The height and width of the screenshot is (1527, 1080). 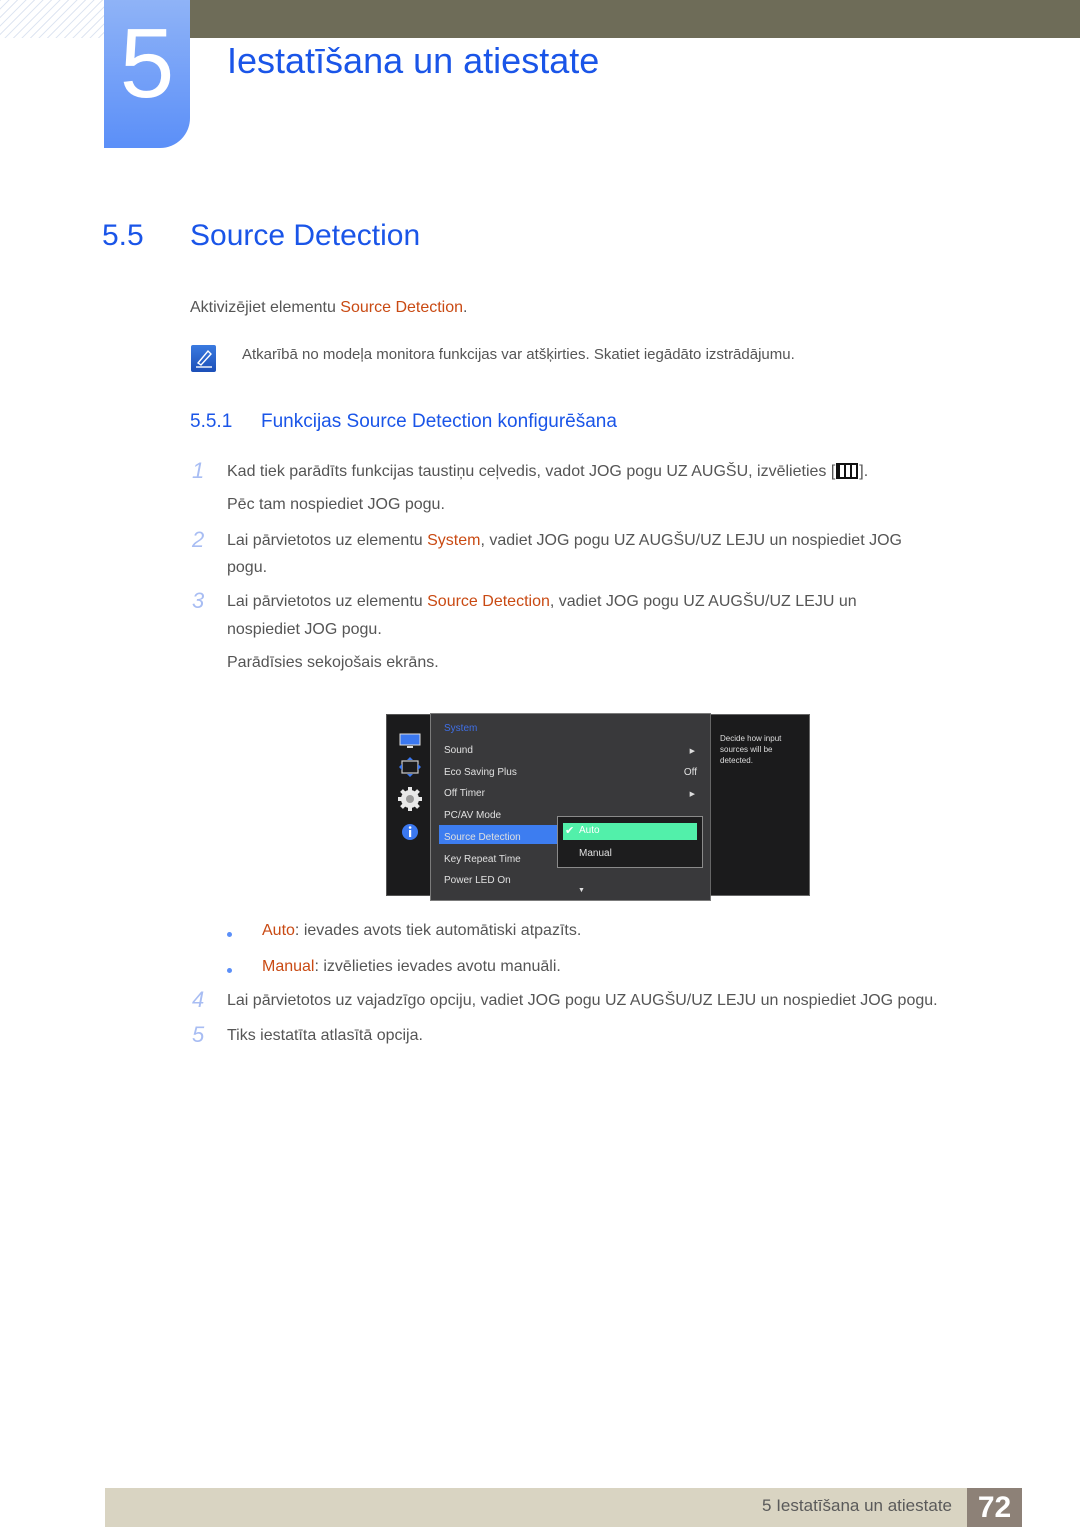 I want to click on osd-item-sound: Sound, so click(x=458, y=750).